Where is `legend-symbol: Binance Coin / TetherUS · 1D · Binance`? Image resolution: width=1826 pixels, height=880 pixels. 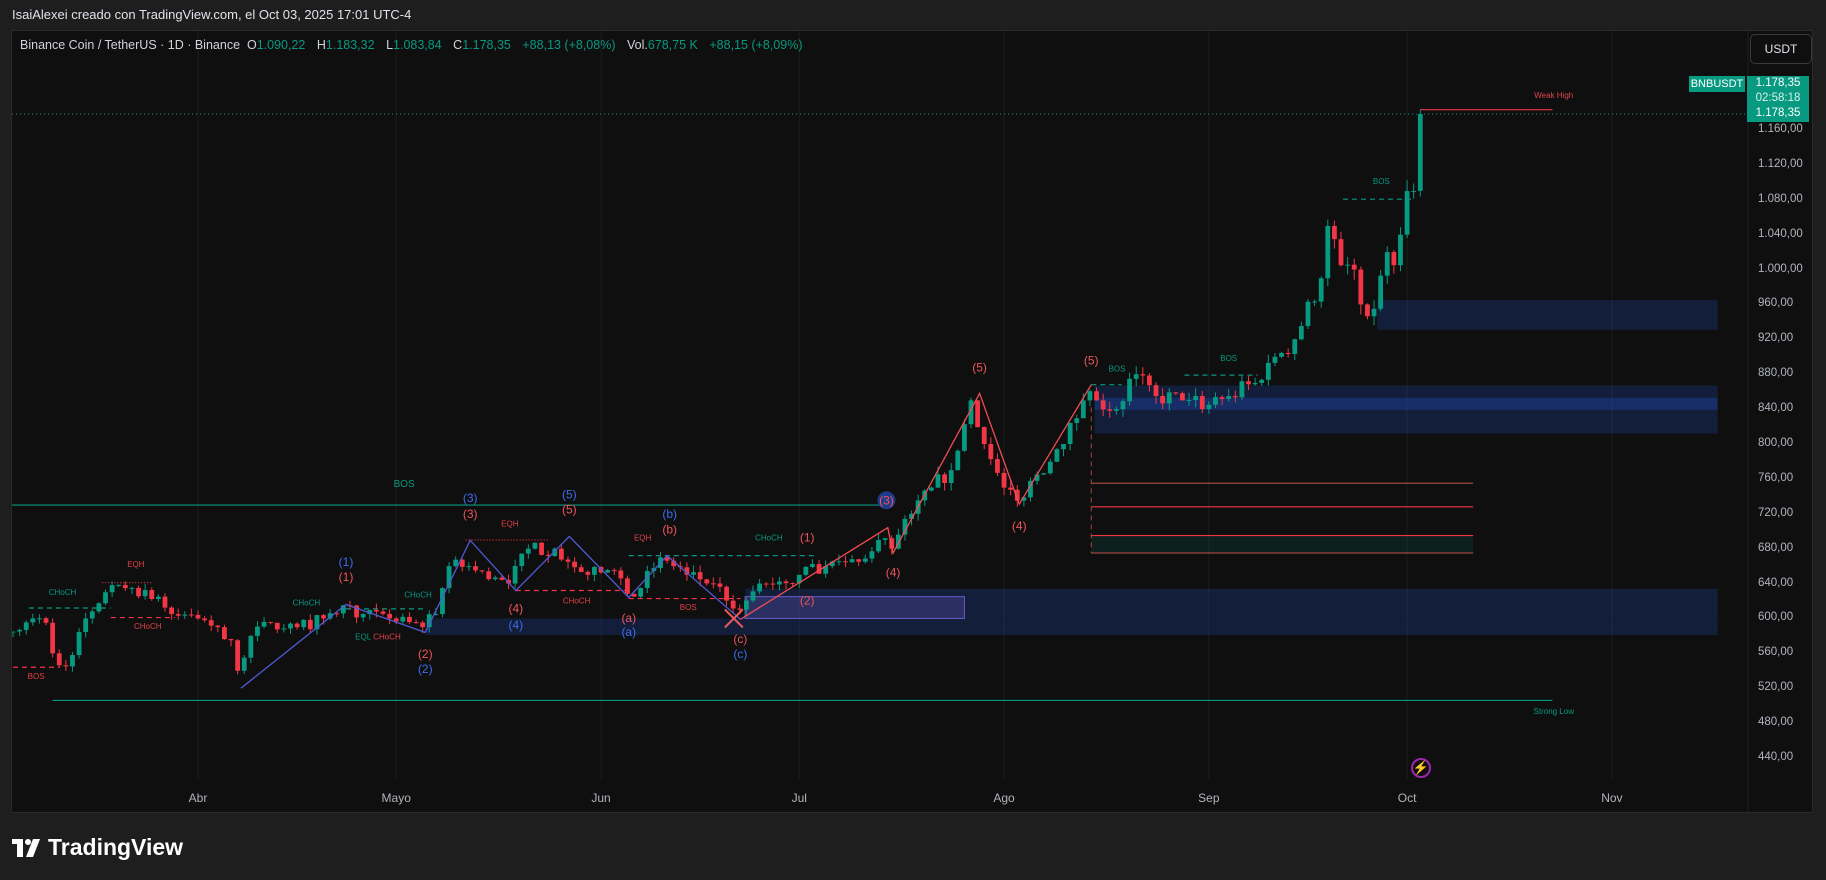 legend-symbol: Binance Coin / TetherUS · 1D · Binance is located at coordinates (130, 45).